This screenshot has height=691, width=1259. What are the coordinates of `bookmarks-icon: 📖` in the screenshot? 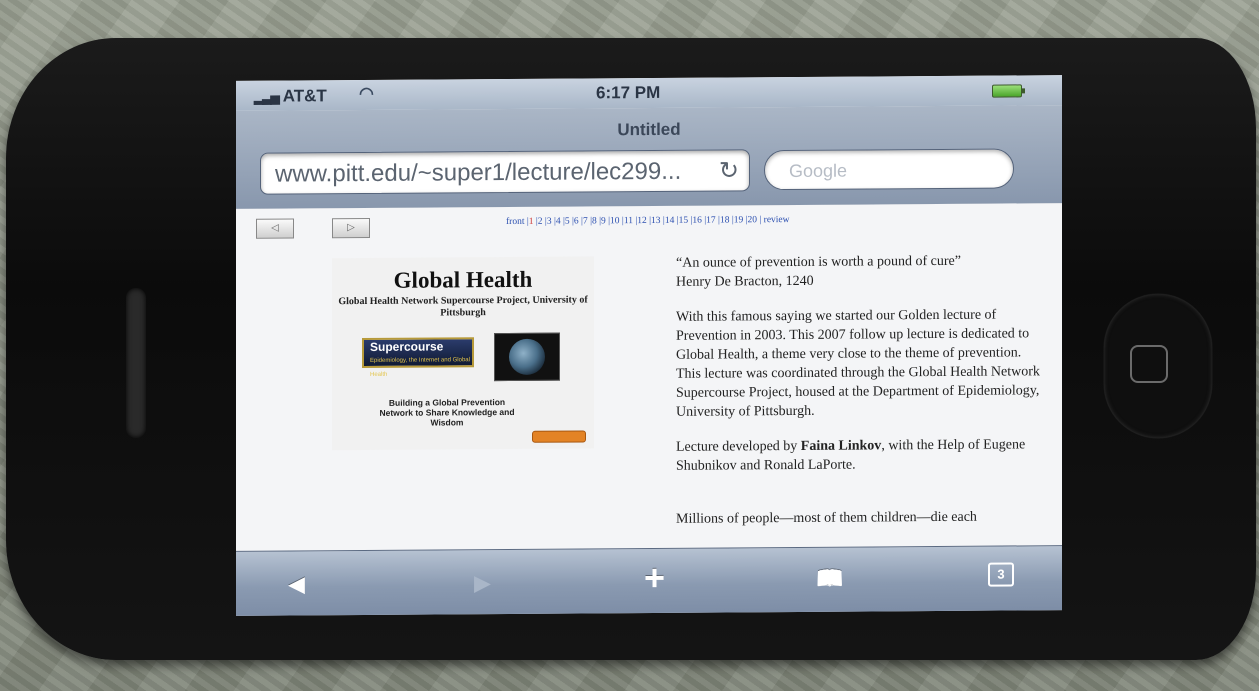 It's located at (829, 579).